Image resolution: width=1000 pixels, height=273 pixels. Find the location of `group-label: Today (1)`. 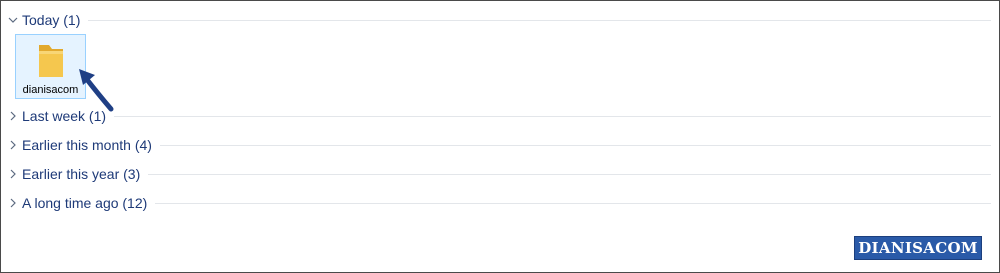

group-label: Today (1) is located at coordinates (51, 20).